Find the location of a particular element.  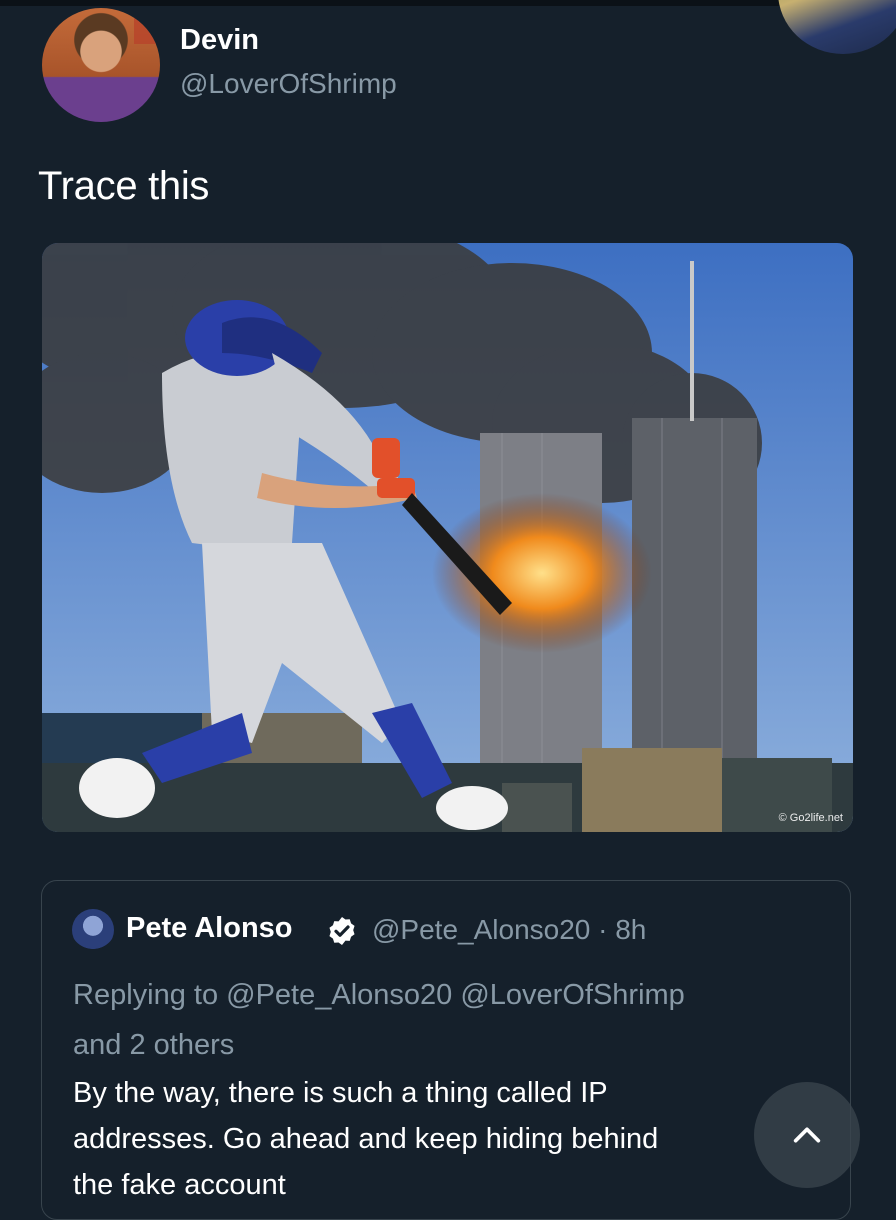

quoted-body-line-3: the fake account is located at coordinates (179, 1185).